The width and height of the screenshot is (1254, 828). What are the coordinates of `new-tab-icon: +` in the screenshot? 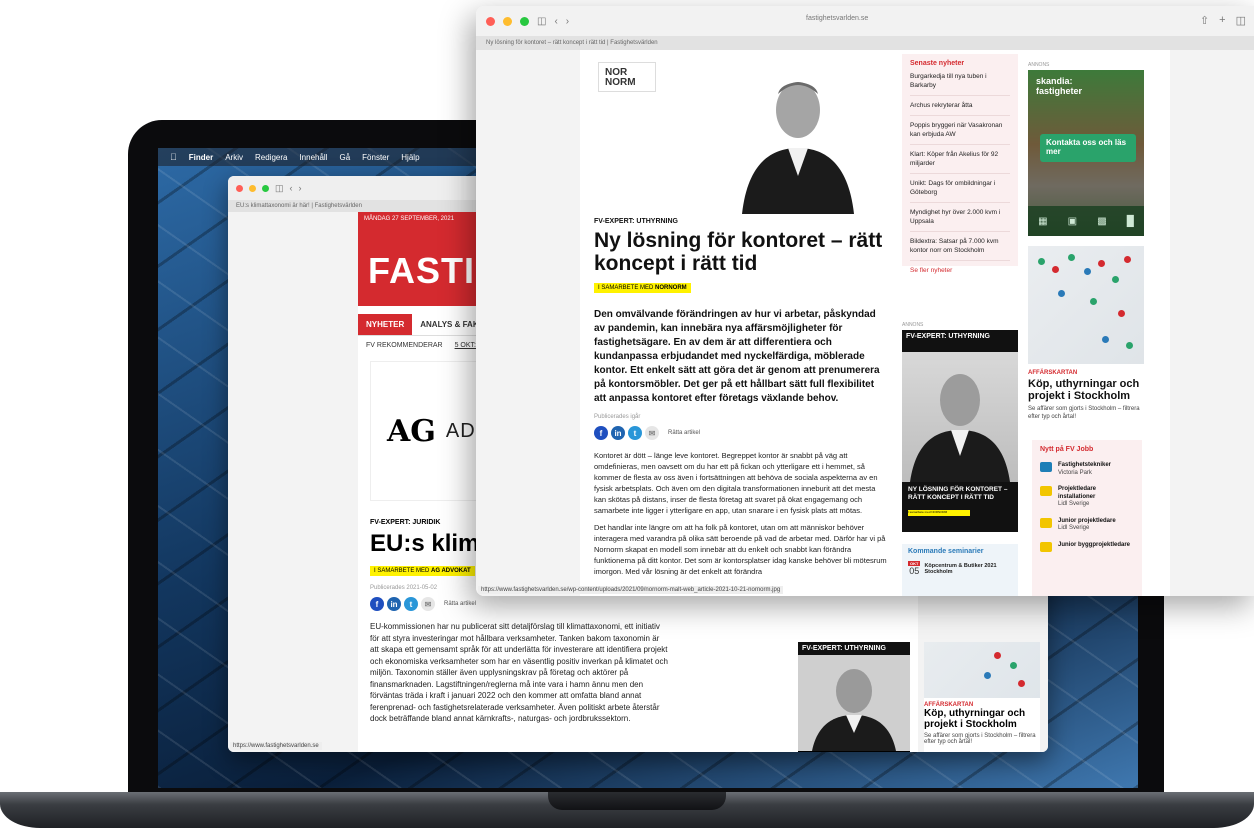 It's located at (1222, 20).